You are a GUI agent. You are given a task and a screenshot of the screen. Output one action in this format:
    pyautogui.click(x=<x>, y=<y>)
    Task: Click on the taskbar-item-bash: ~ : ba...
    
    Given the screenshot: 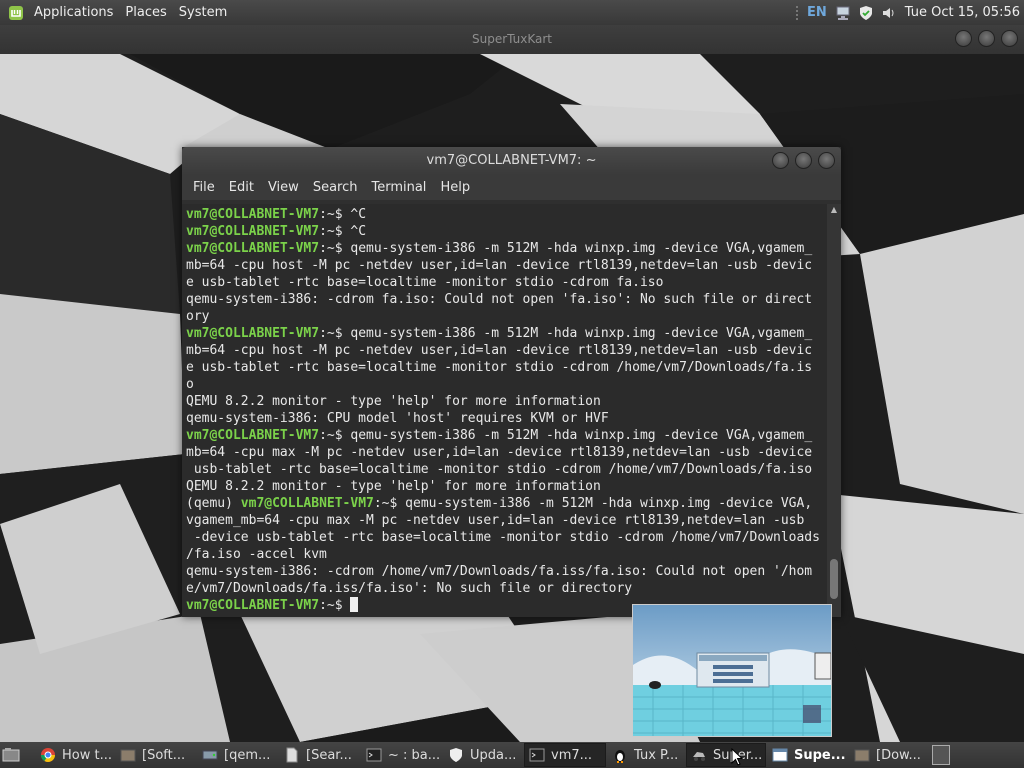 What is the action you would take?
    pyautogui.click(x=402, y=755)
    